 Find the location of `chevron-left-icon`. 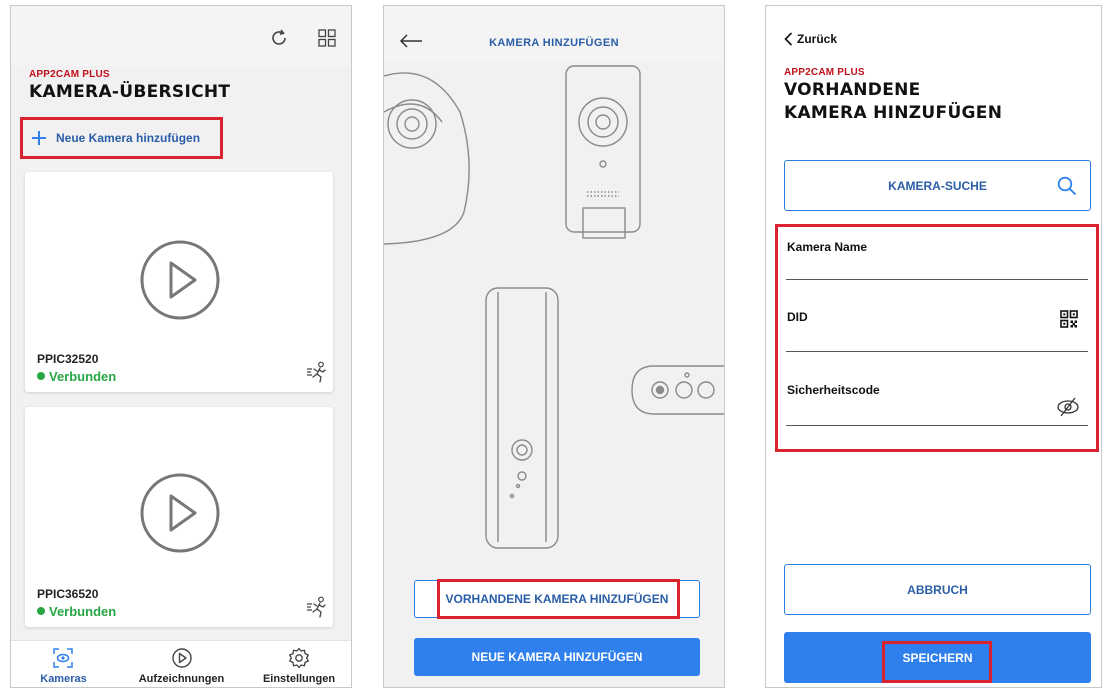

chevron-left-icon is located at coordinates (788, 39).